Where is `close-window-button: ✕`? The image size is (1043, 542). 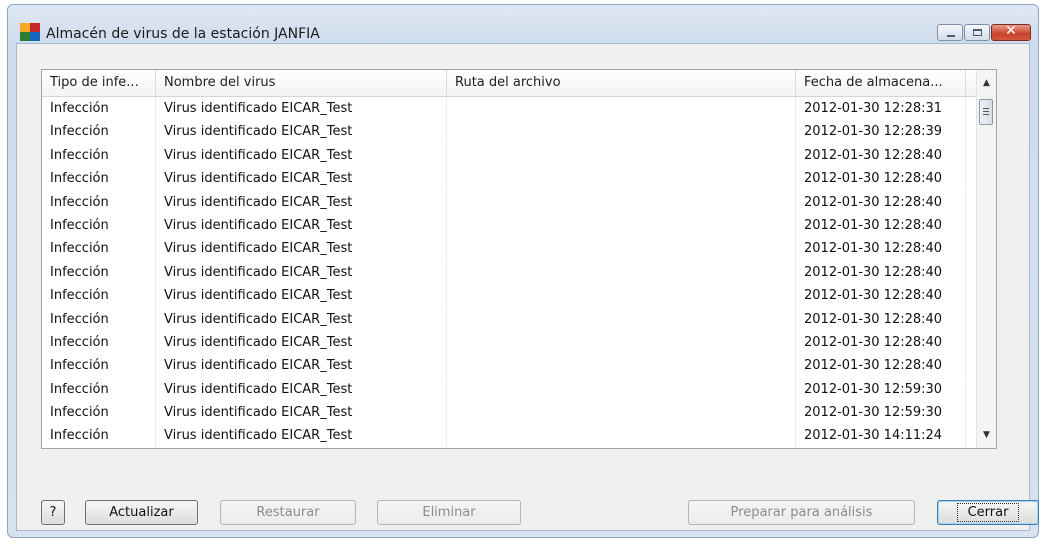 close-window-button: ✕ is located at coordinates (1011, 32).